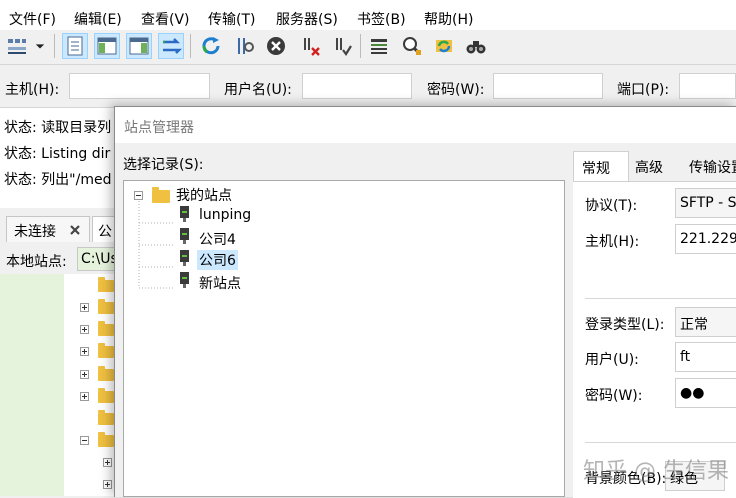 Image resolution: width=736 pixels, height=498 pixels. What do you see at coordinates (58, 180) in the screenshot?
I see `log-line: 状态: 列出"/med` at bounding box center [58, 180].